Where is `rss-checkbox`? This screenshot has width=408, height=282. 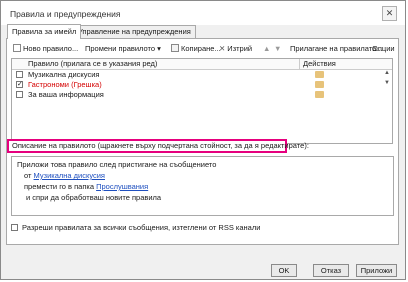 rss-checkbox is located at coordinates (14, 227).